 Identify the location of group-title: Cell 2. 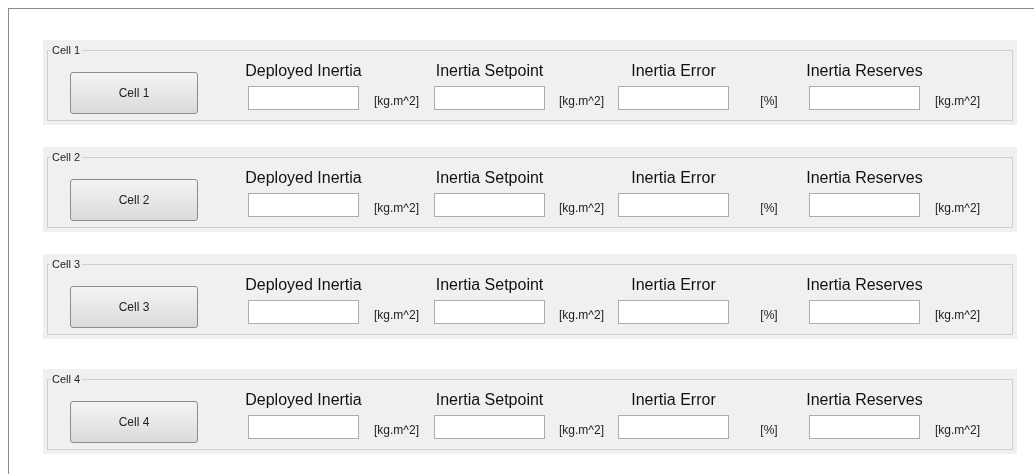
(66, 157).